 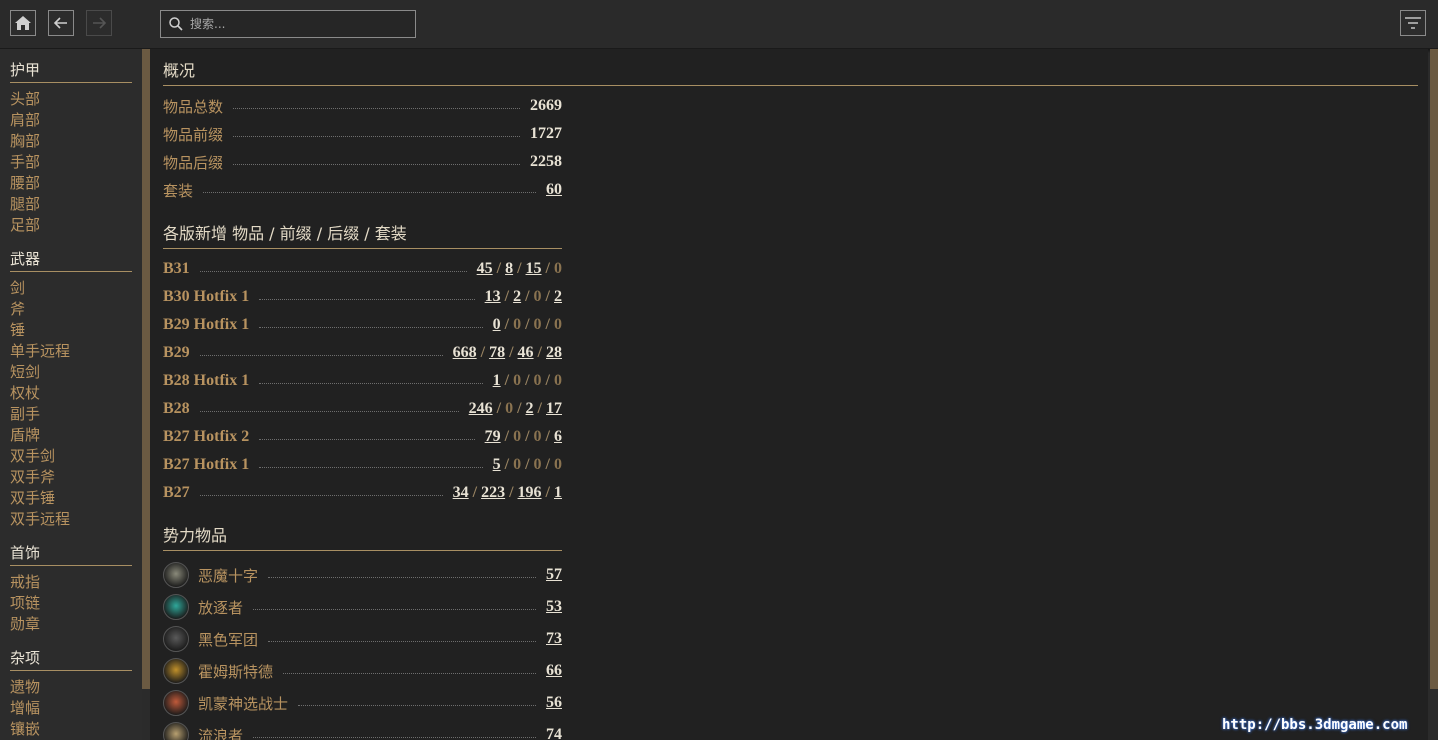 I want to click on sidebar-item: 头部, so click(x=76, y=99).